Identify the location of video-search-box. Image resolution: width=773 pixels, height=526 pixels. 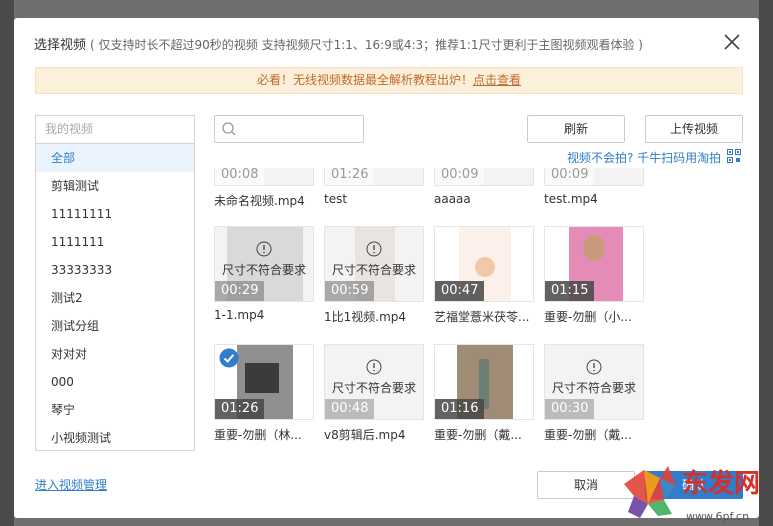
(289, 129).